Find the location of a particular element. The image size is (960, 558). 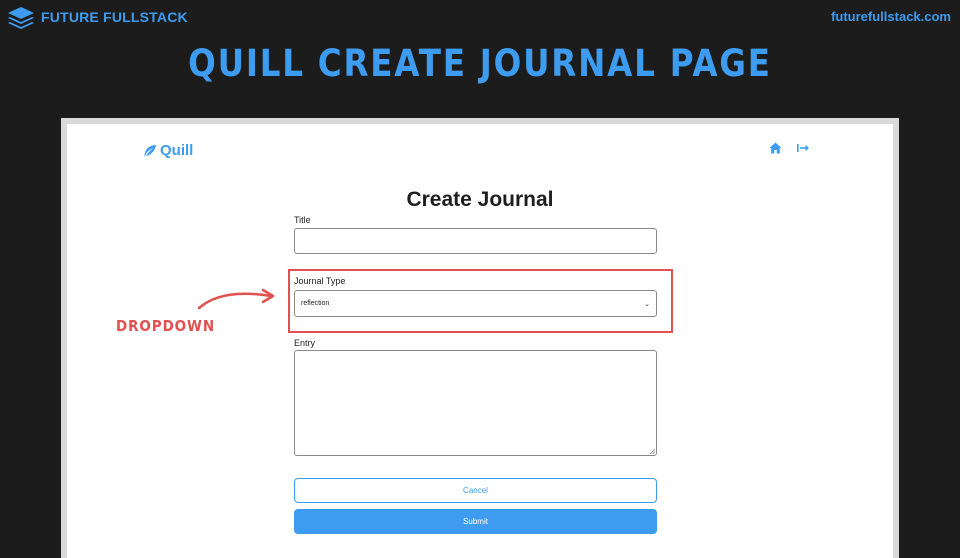

journal-type-select: reflection ⌄ is located at coordinates (475, 303).